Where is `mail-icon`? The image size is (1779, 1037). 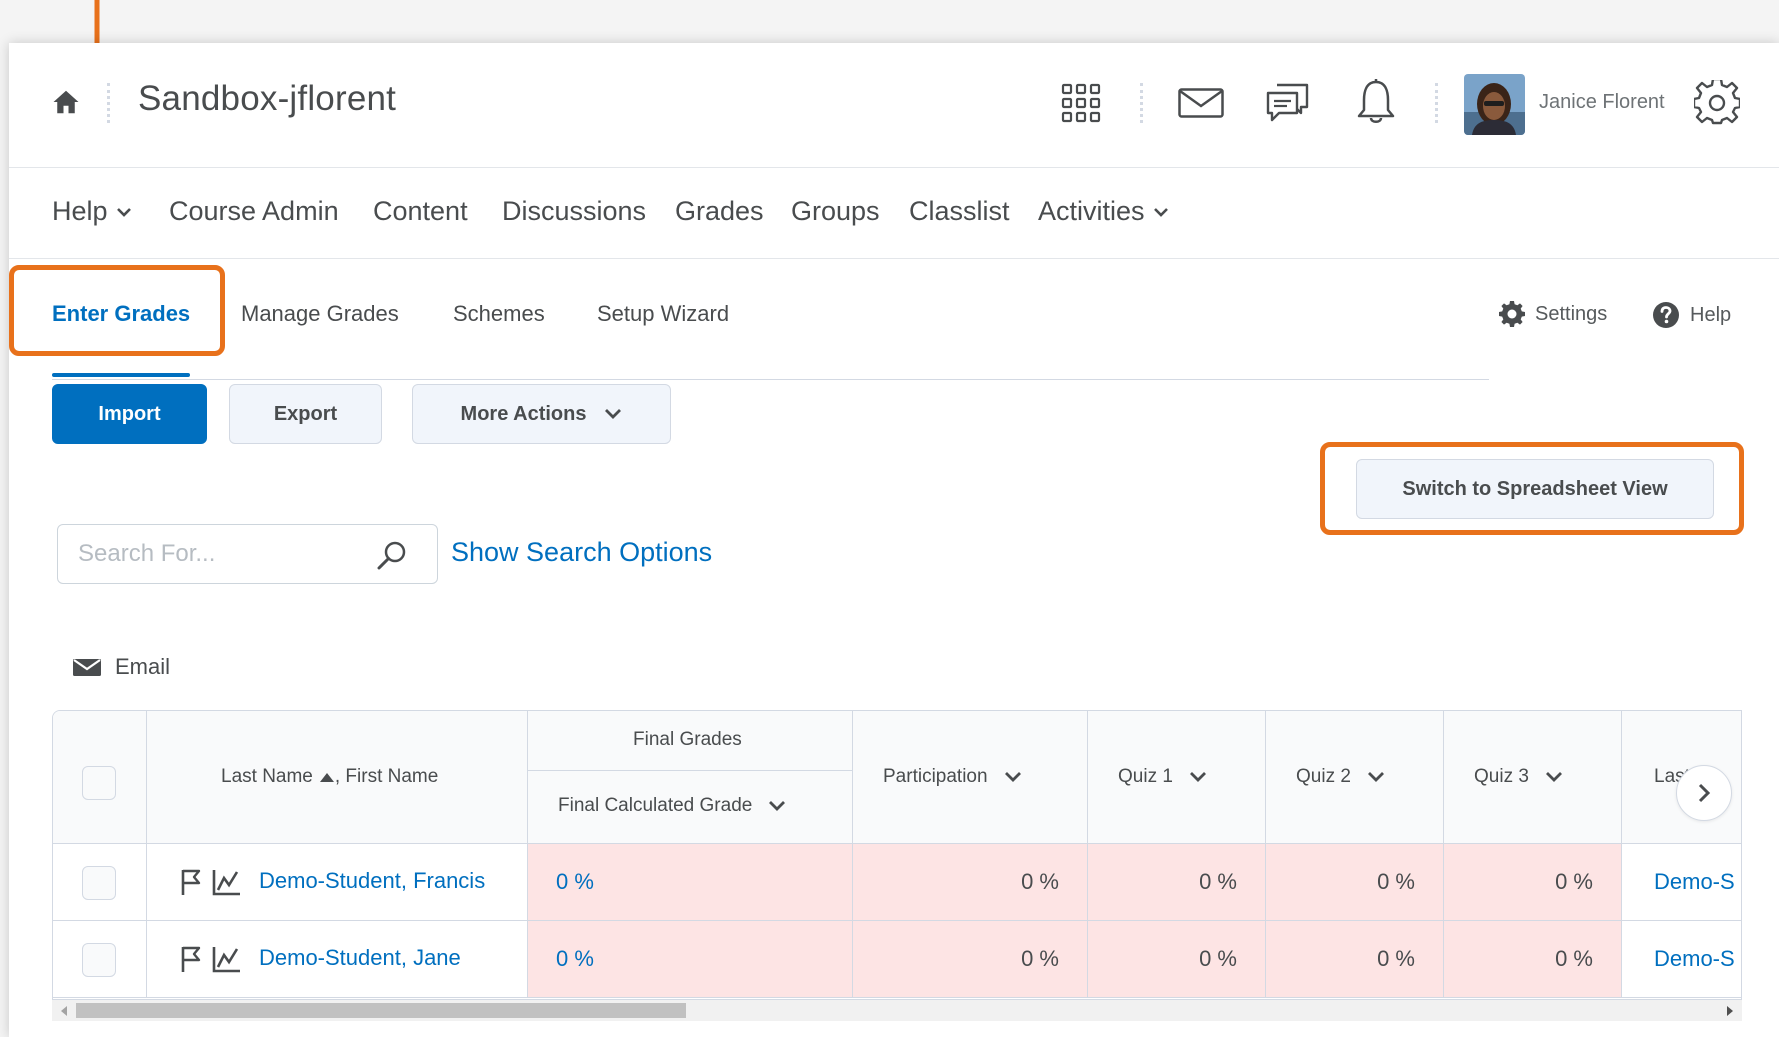 mail-icon is located at coordinates (1201, 103).